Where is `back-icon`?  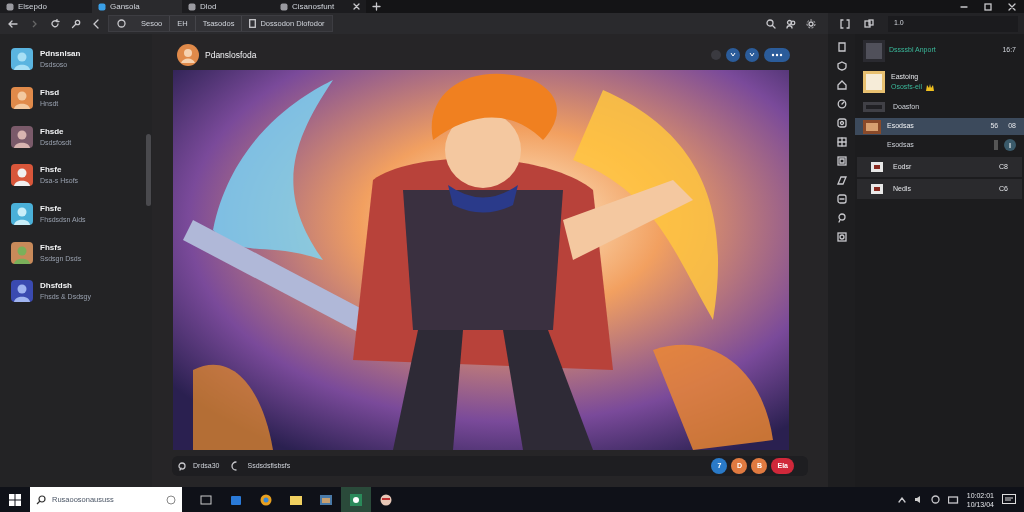 back-icon is located at coordinates (13, 23).